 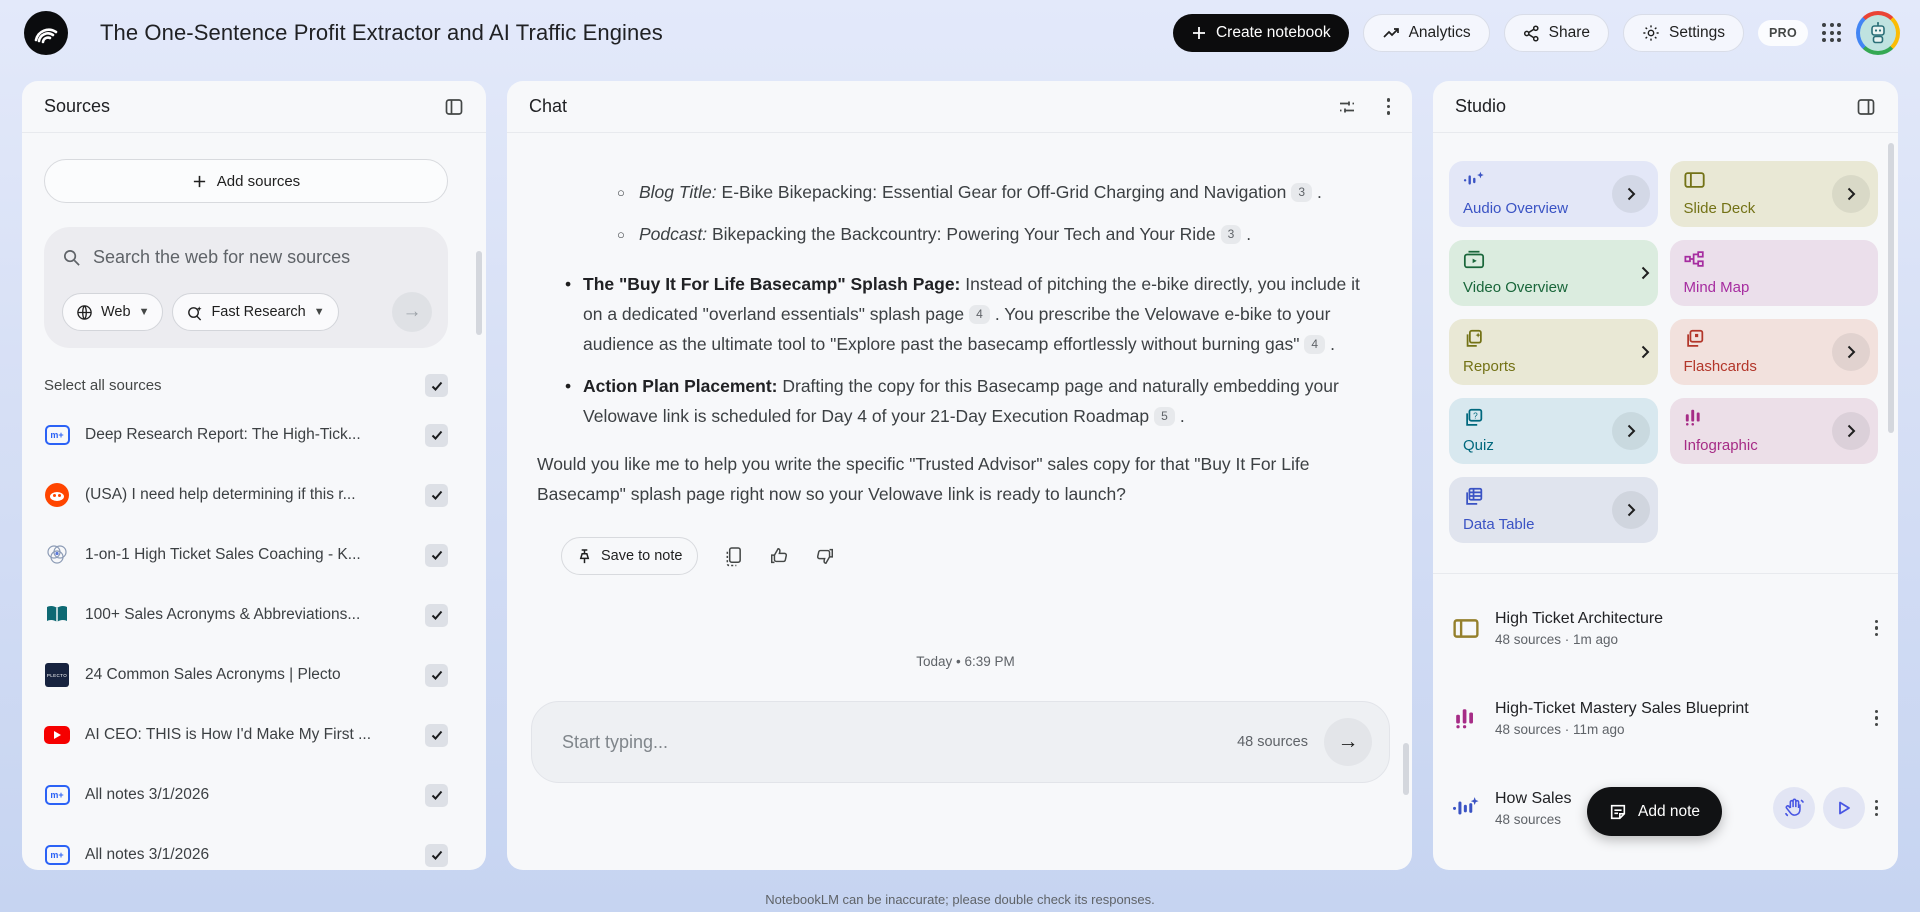 I want to click on create-notebook-button: Create notebook, so click(x=1260, y=33).